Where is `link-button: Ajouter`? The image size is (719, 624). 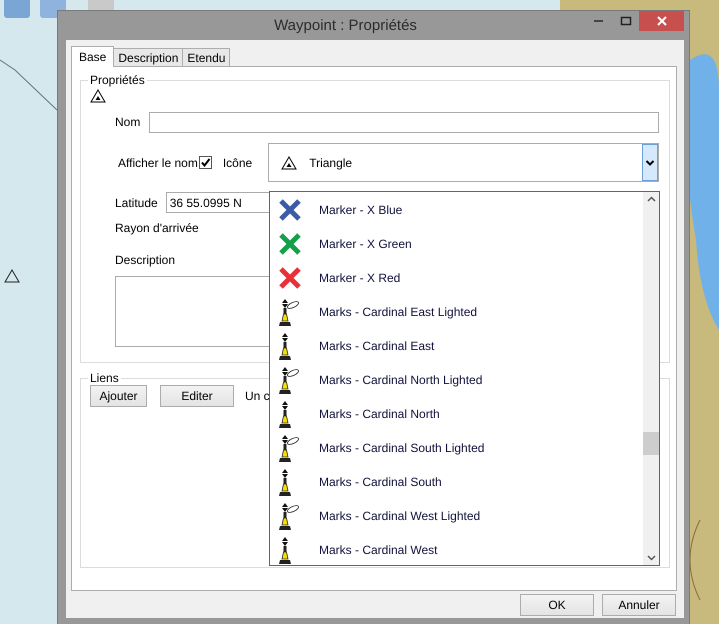 link-button: Ajouter is located at coordinates (118, 396).